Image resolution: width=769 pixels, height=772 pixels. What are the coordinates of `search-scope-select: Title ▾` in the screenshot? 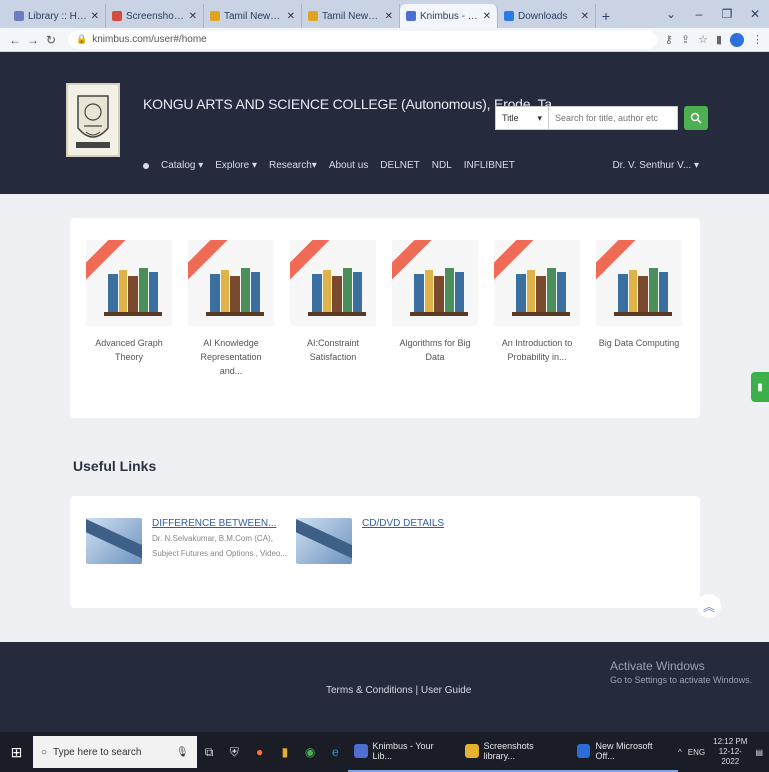 It's located at (522, 118).